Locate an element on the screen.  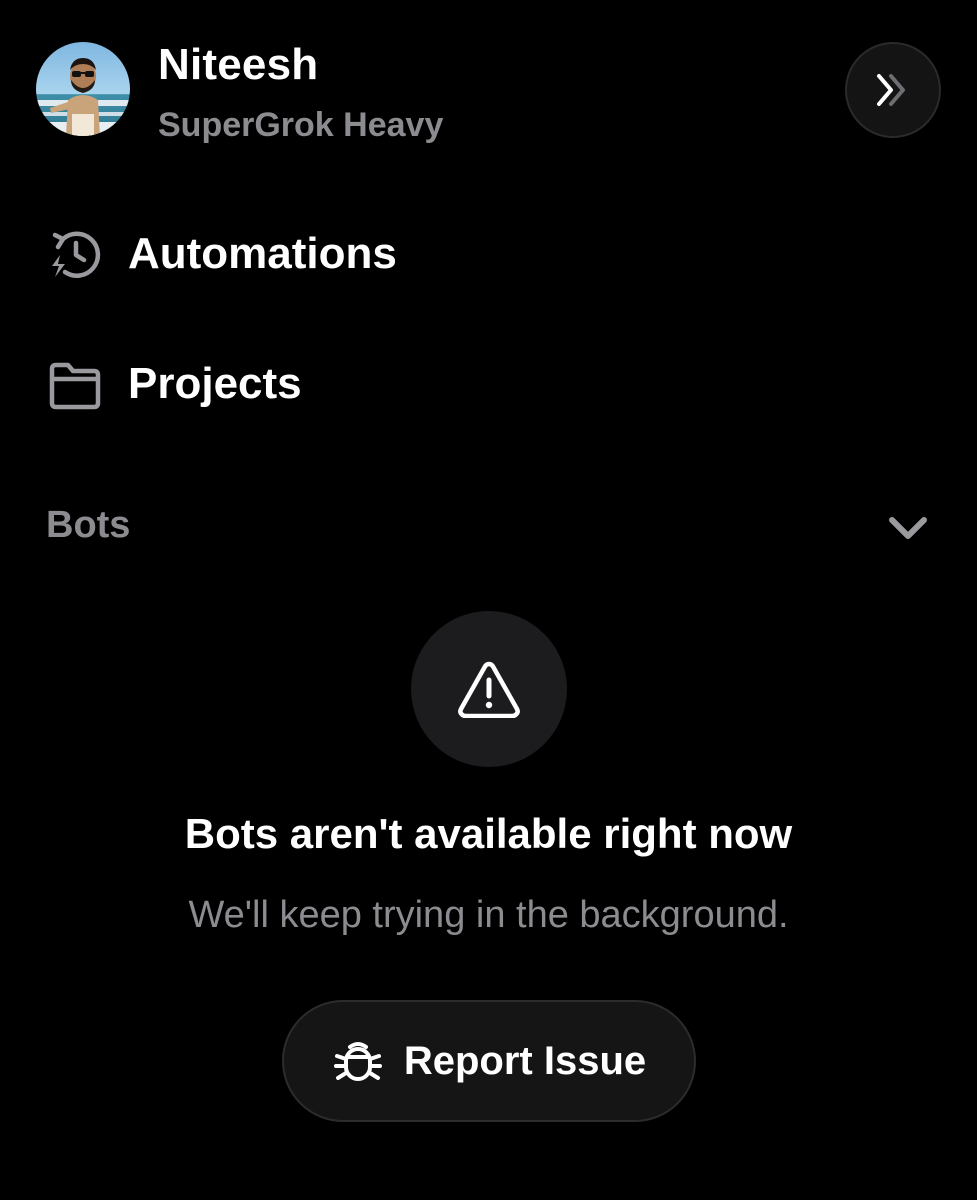
warning-badge is located at coordinates (489, 689).